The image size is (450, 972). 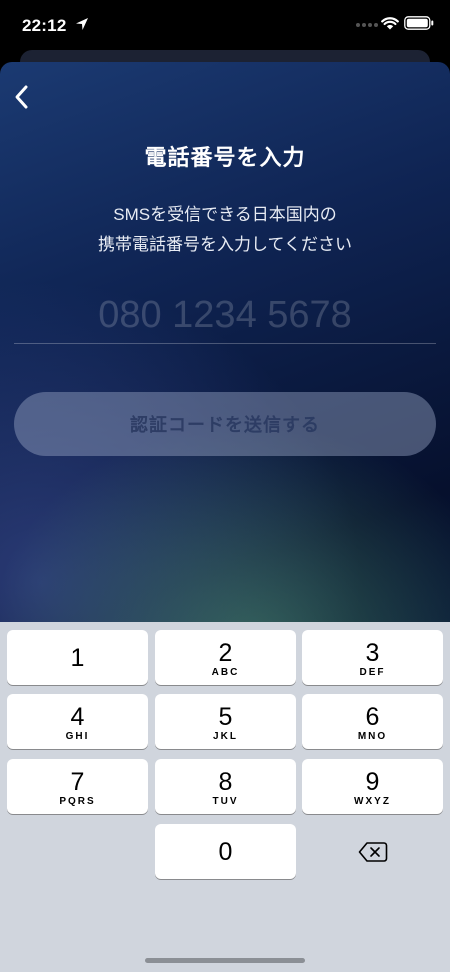 What do you see at coordinates (225, 230) in the screenshot?
I see `instruction-text: SMSを受信できる日本国内の 携帯電話番号を入力してください` at bounding box center [225, 230].